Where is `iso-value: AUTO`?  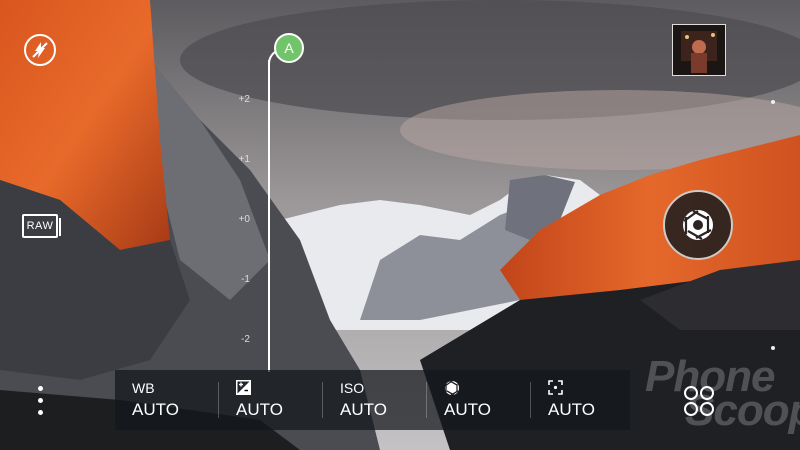 iso-value: AUTO is located at coordinates (363, 409).